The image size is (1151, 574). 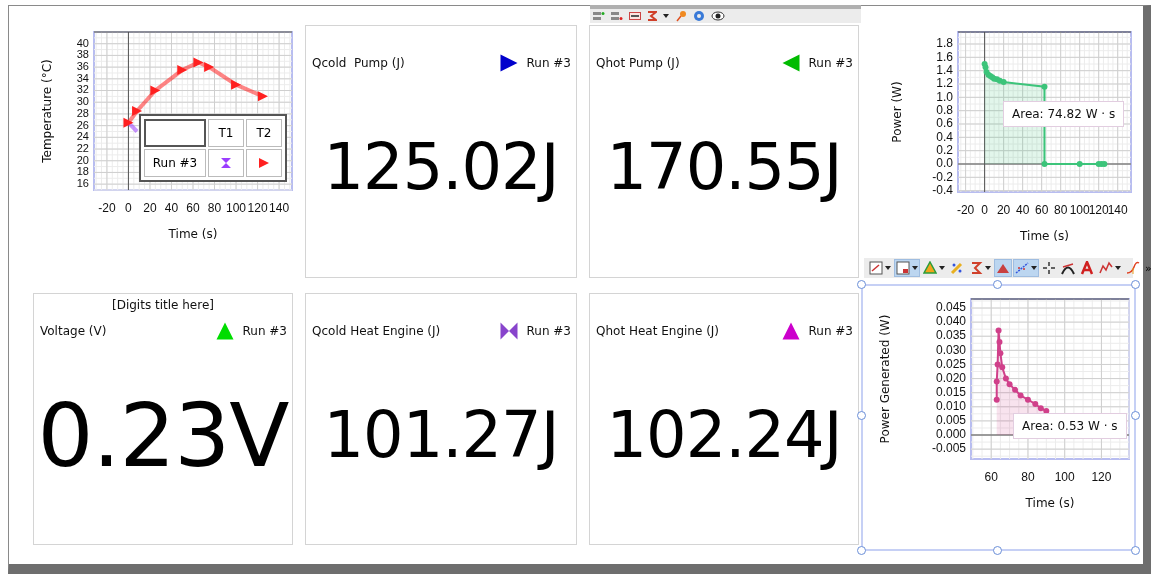 I want to click on y-tick-label: 24, so click(x=82, y=136).